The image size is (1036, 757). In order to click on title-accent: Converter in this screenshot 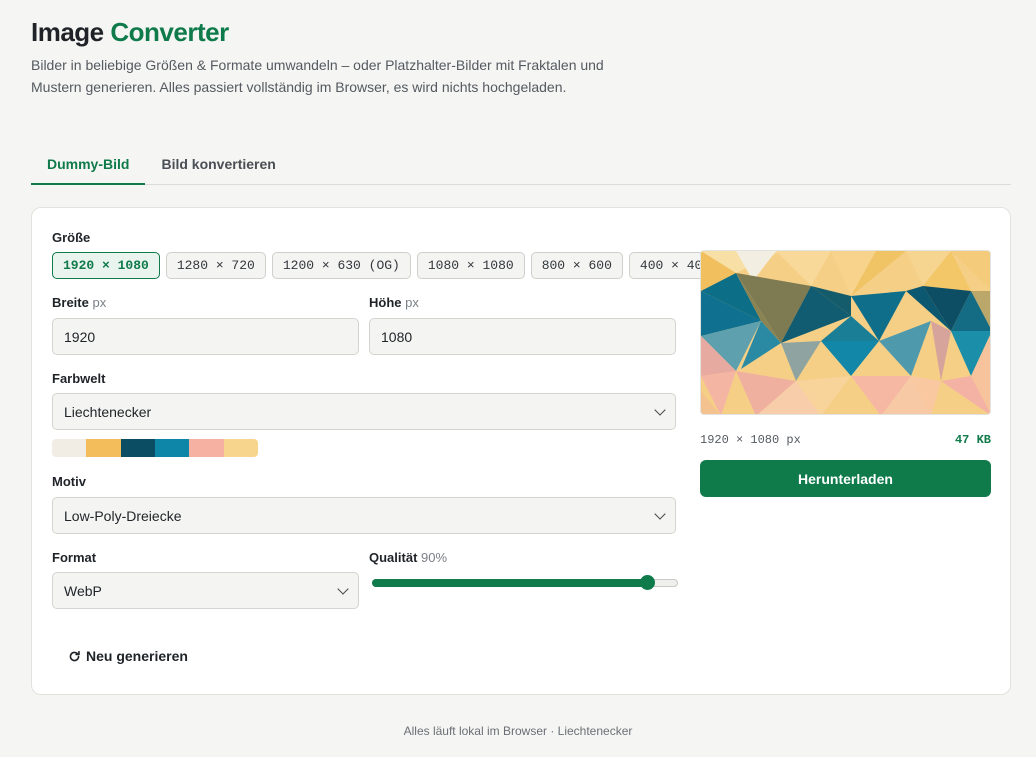, I will do `click(169, 32)`.